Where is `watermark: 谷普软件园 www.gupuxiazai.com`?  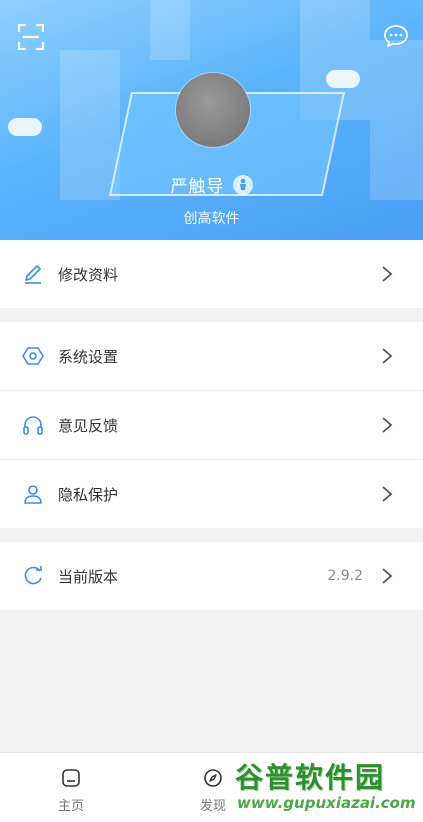
watermark: 谷普软件园 www.gupuxiazai.com is located at coordinates (326, 786).